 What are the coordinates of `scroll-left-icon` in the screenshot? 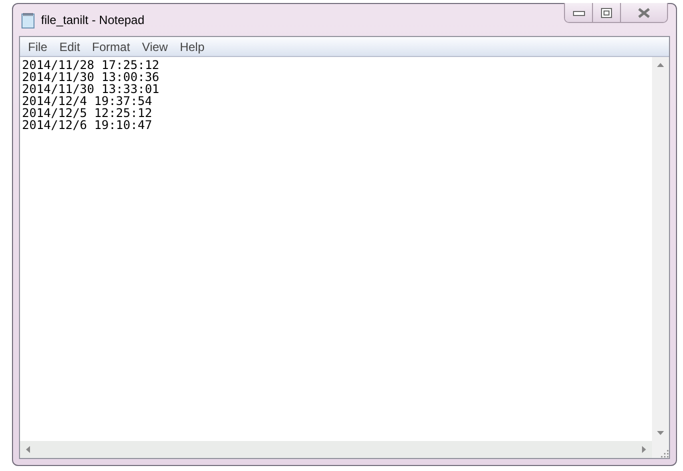 It's located at (28, 449).